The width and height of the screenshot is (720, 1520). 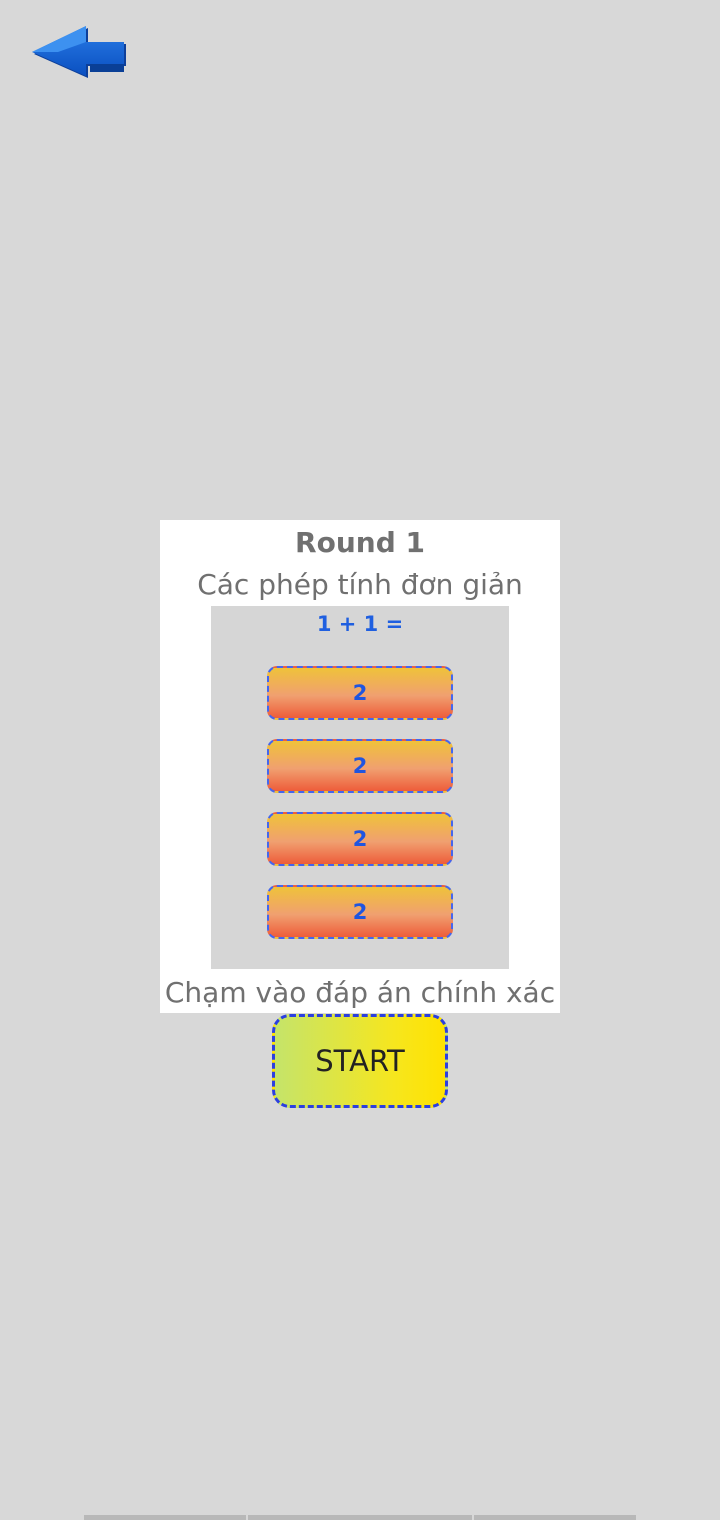 What do you see at coordinates (360, 624) in the screenshot?
I see `preview-question: 1 + 1 =` at bounding box center [360, 624].